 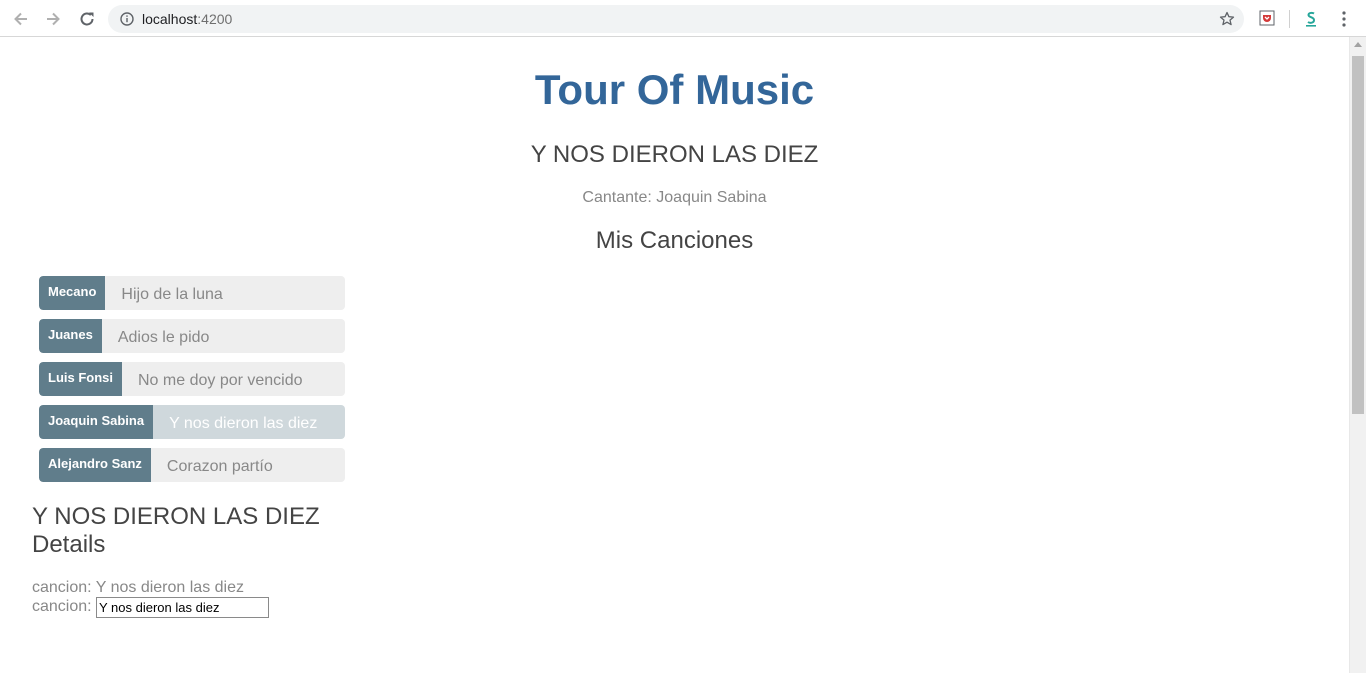 I want to click on song-item-mecano: Mecano Hijo de la luna, so click(x=192, y=293).